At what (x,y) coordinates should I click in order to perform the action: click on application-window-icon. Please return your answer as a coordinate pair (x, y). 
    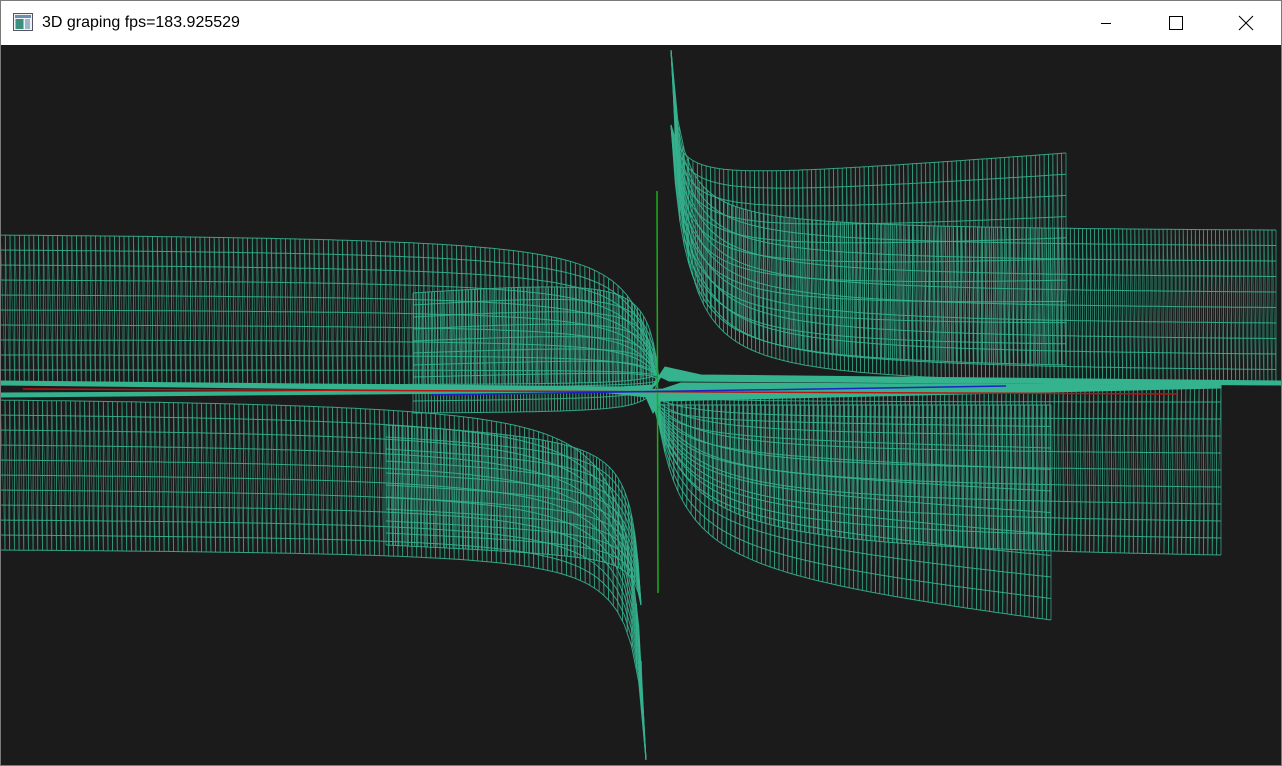
    Looking at the image, I should click on (23, 22).